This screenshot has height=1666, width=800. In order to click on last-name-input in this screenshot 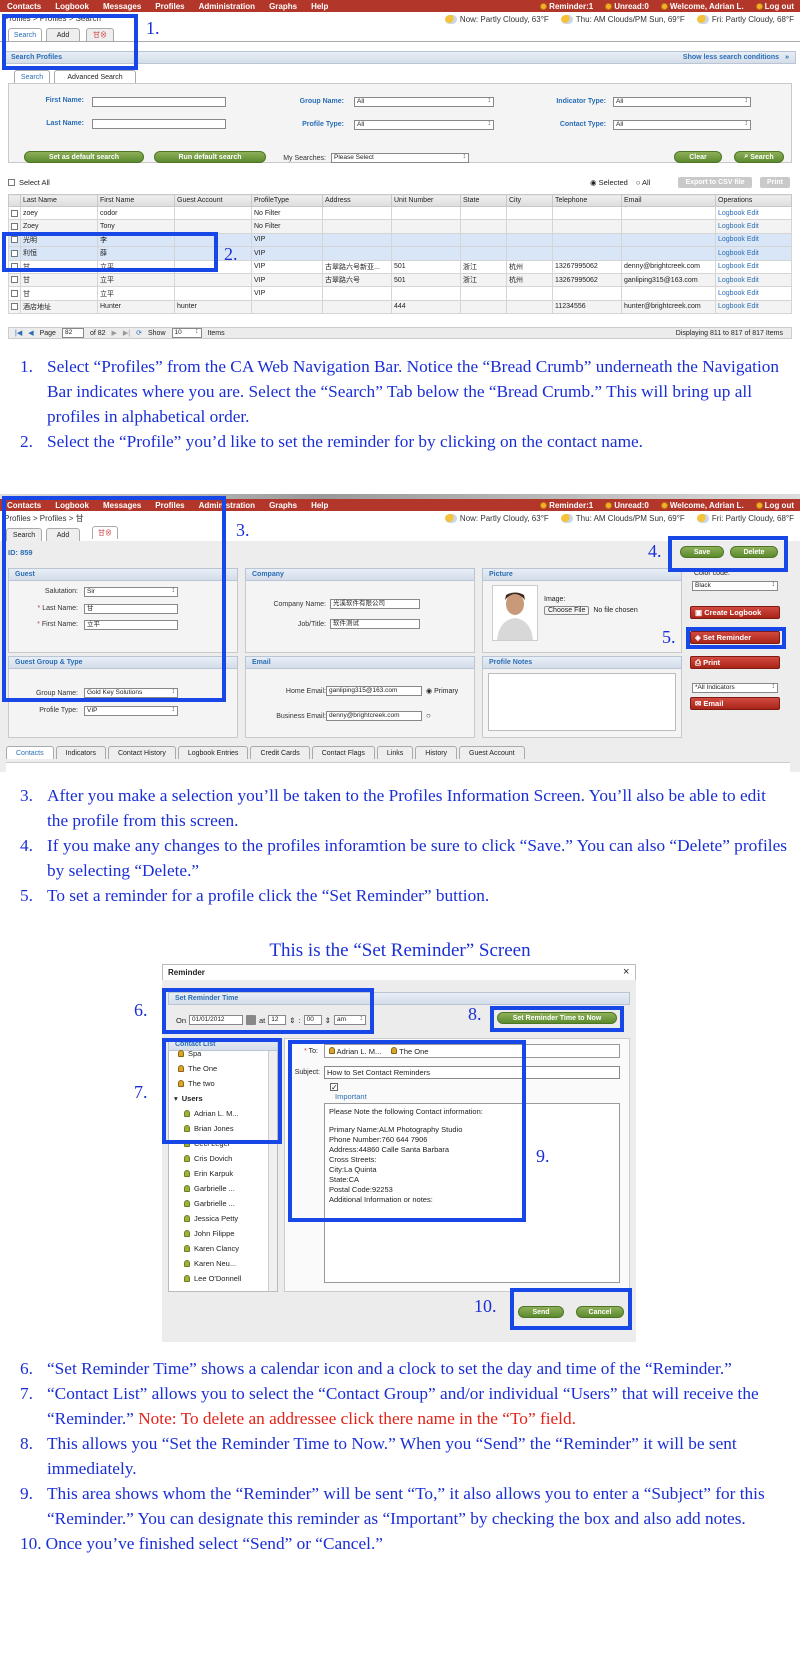, I will do `click(159, 124)`.